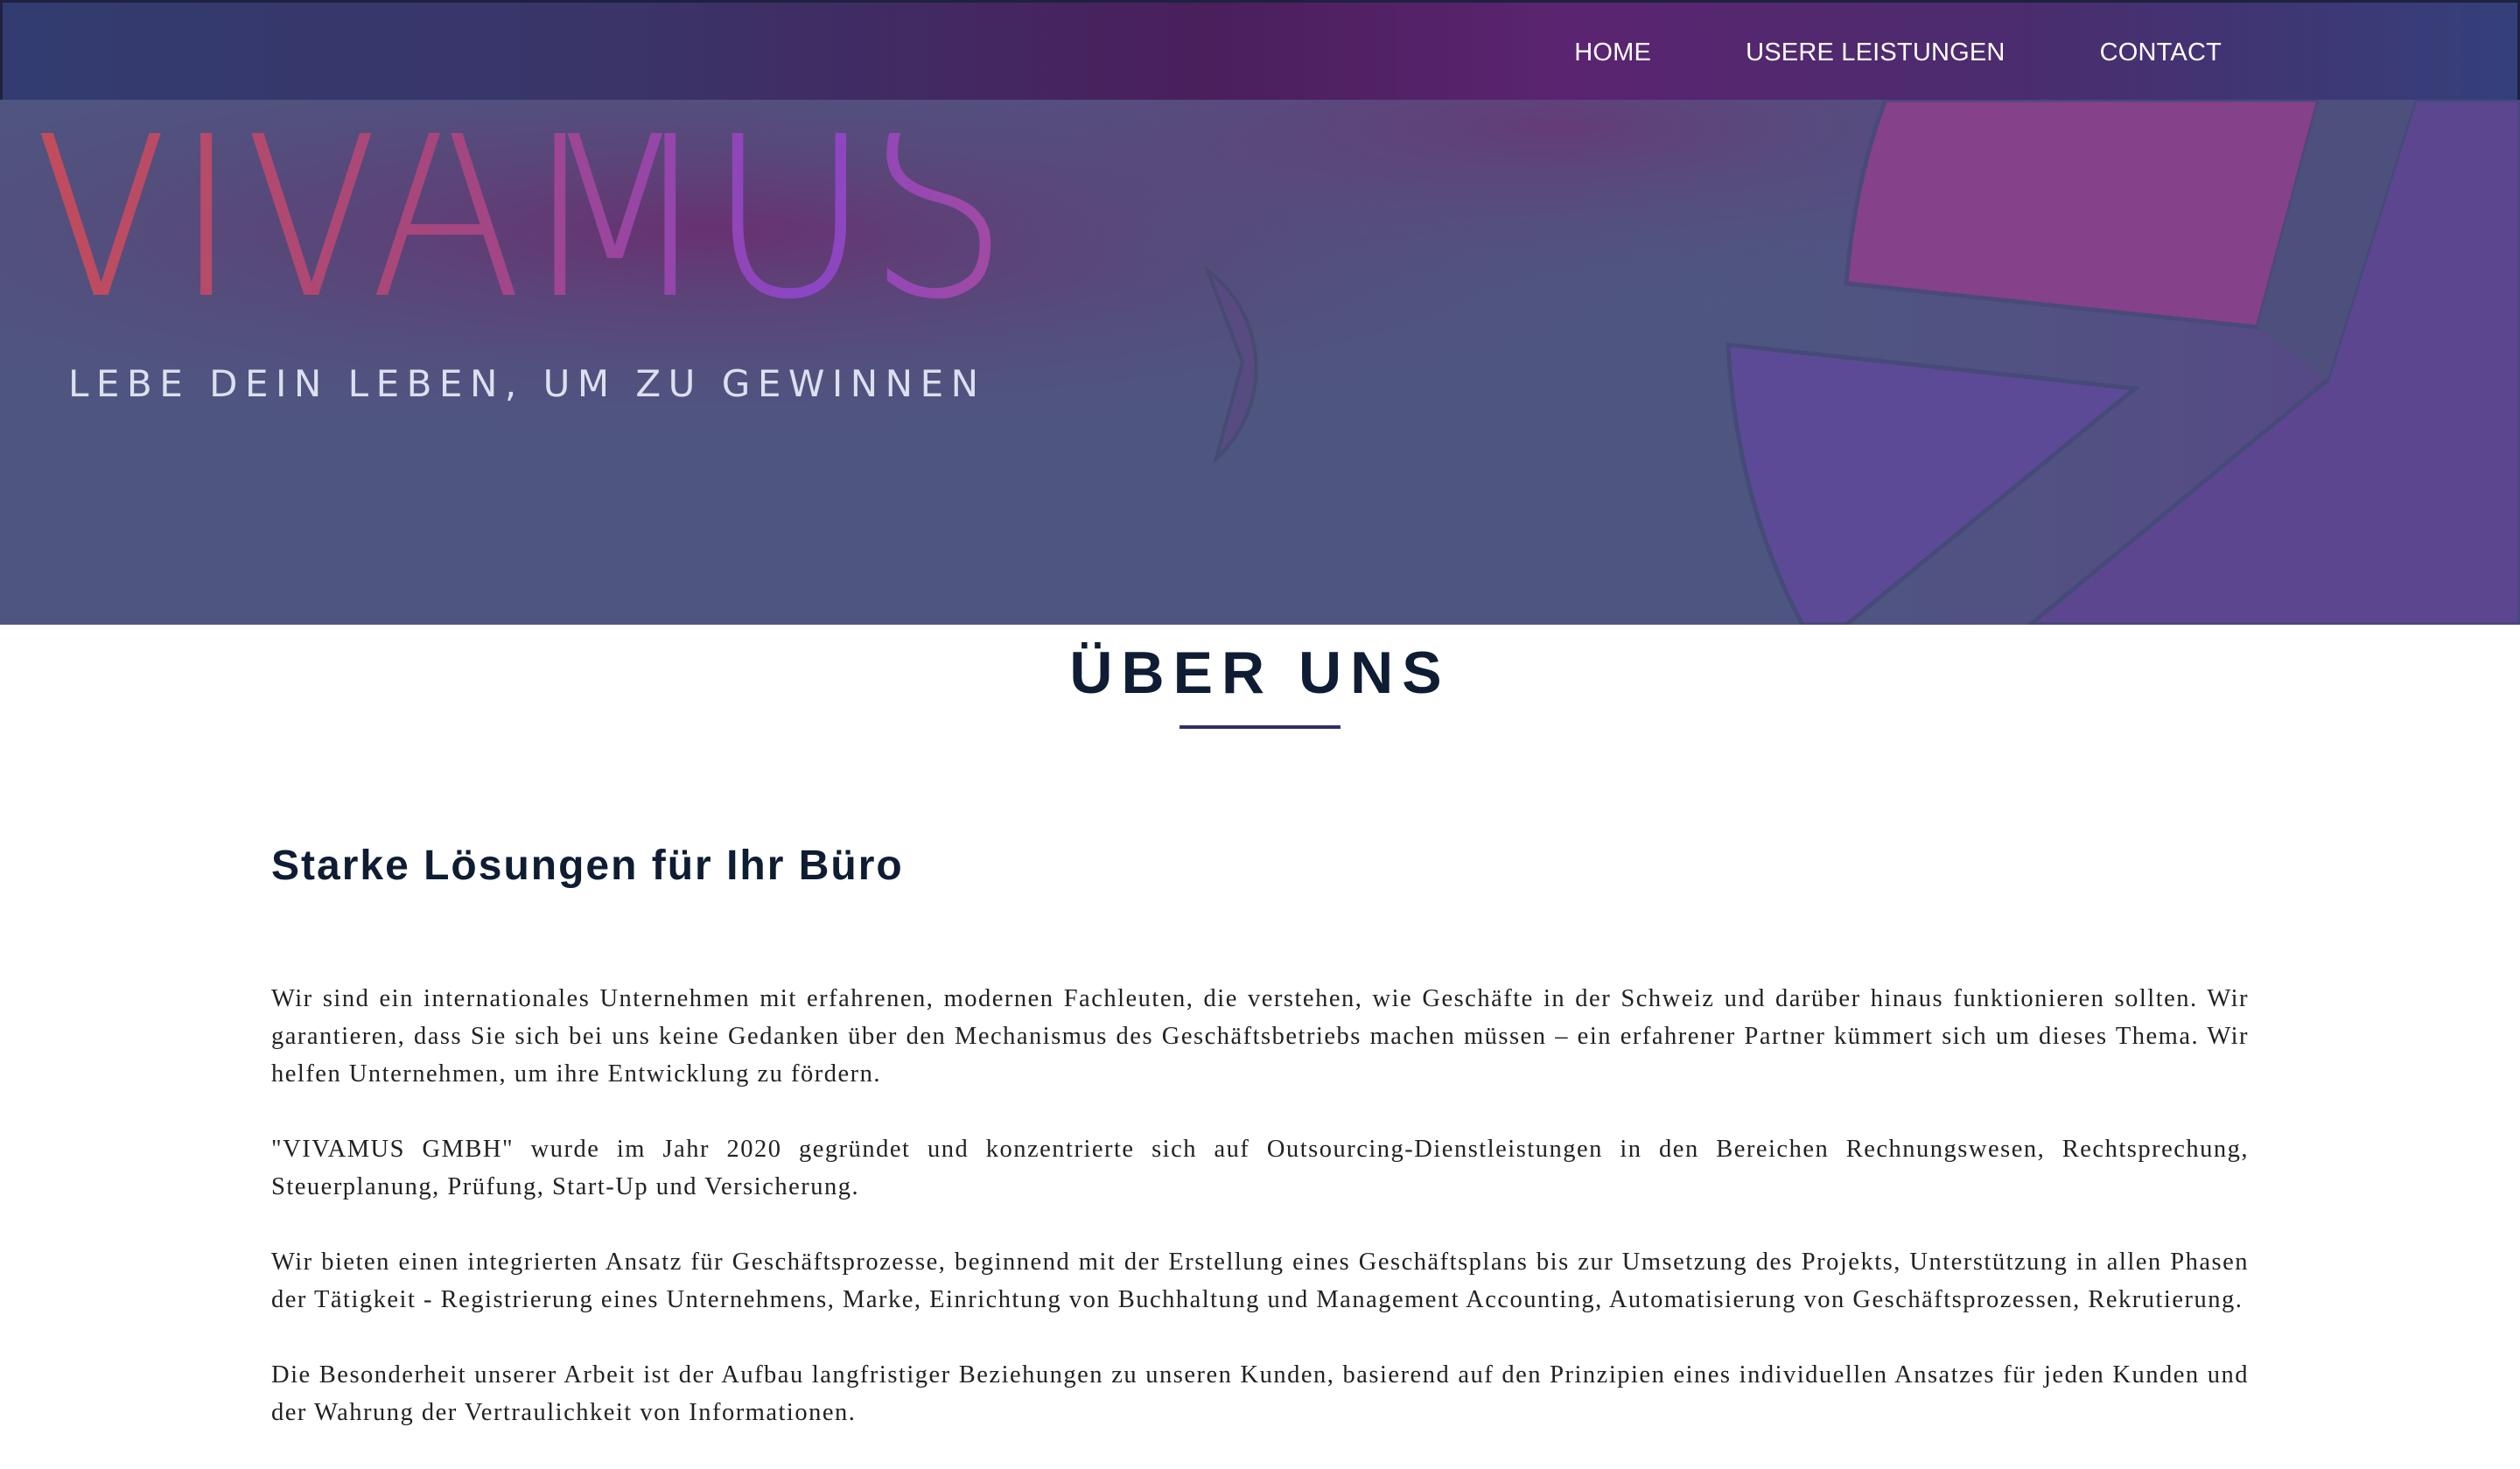 The image size is (2520, 1469). What do you see at coordinates (527, 384) in the screenshot?
I see `hero-tagline: LEBE DEIN LEBEN, UM ZU GEWINNEN` at bounding box center [527, 384].